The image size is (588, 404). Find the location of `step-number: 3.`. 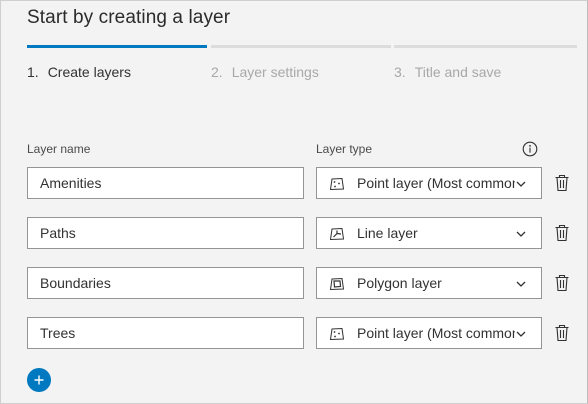

step-number: 3. is located at coordinates (400, 72).